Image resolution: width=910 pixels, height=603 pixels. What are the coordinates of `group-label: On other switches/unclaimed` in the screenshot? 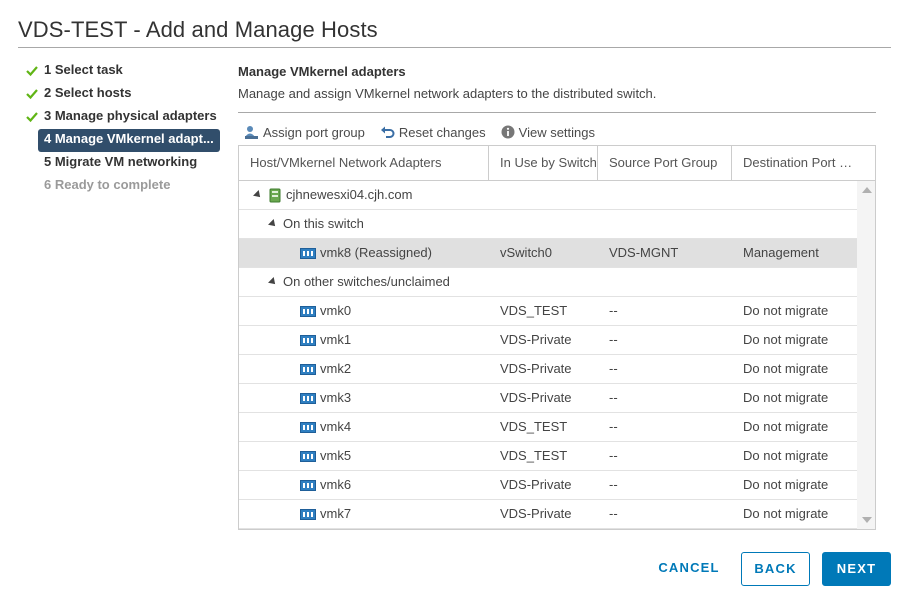 It's located at (366, 281).